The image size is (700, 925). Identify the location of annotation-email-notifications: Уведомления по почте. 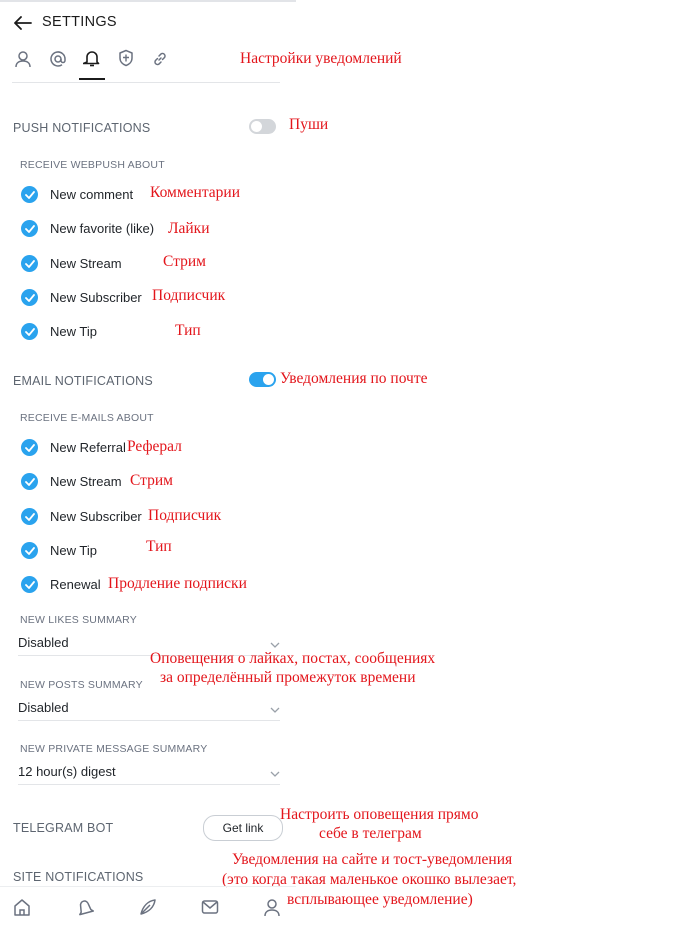
(354, 378).